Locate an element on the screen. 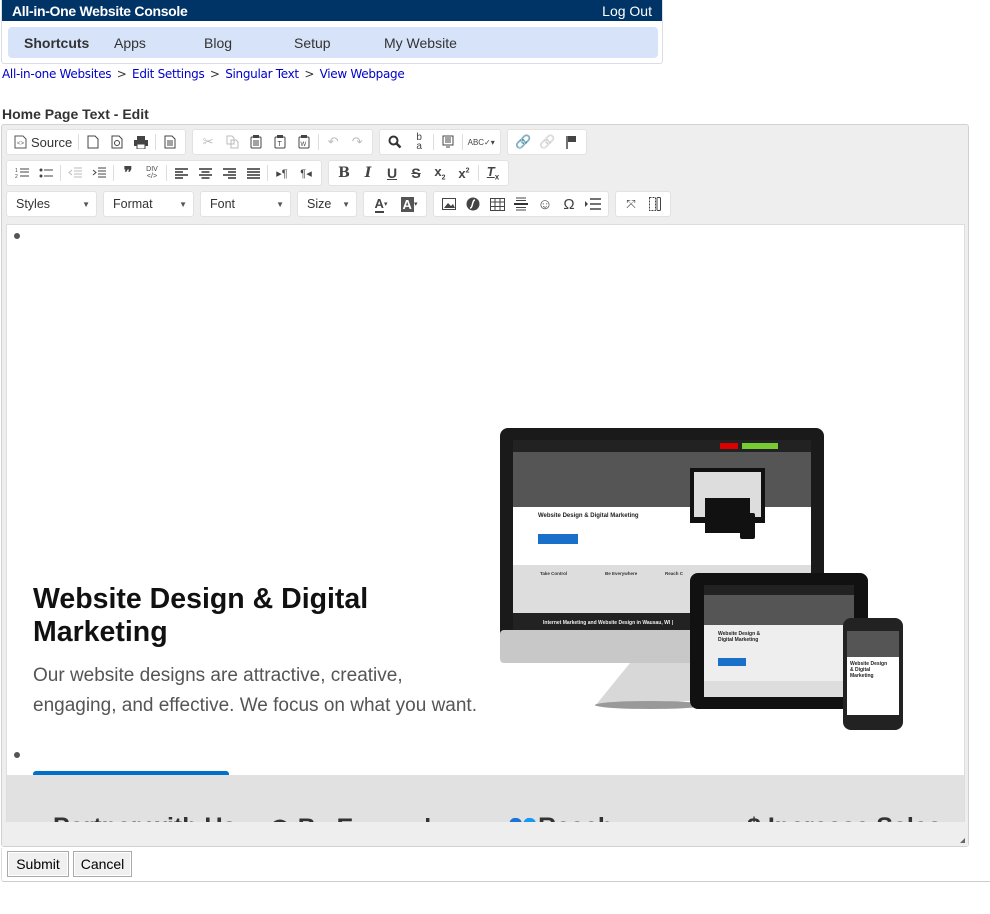 The width and height of the screenshot is (990, 914). format-label: Format is located at coordinates (133, 204).